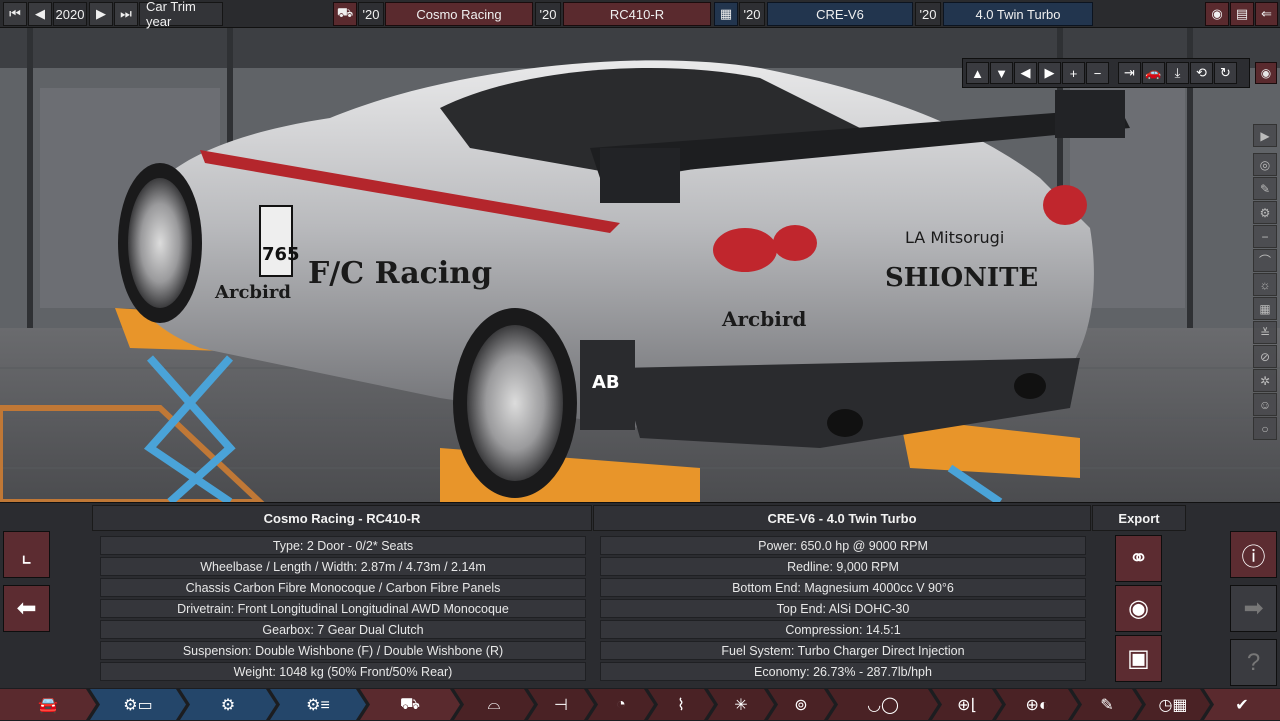  I want to click on gear-icon: ✲, so click(1265, 380).